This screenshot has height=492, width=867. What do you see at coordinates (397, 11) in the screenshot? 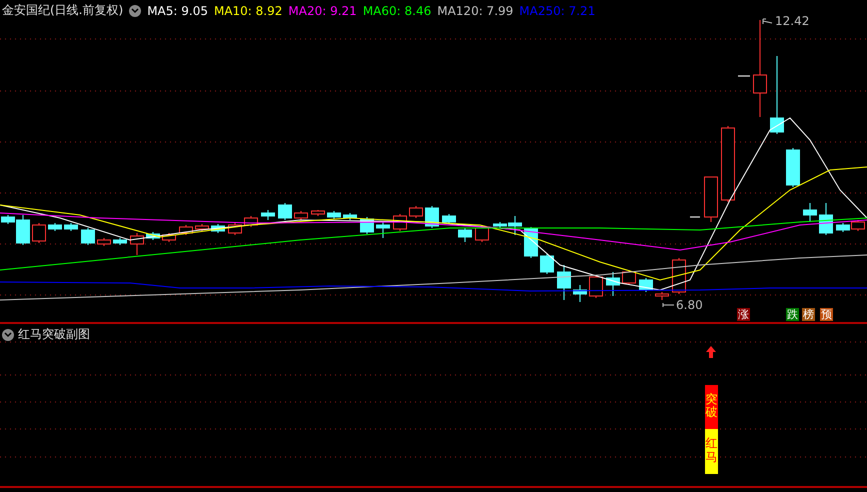
I see `moving-average-label: MA60: 8.46` at bounding box center [397, 11].